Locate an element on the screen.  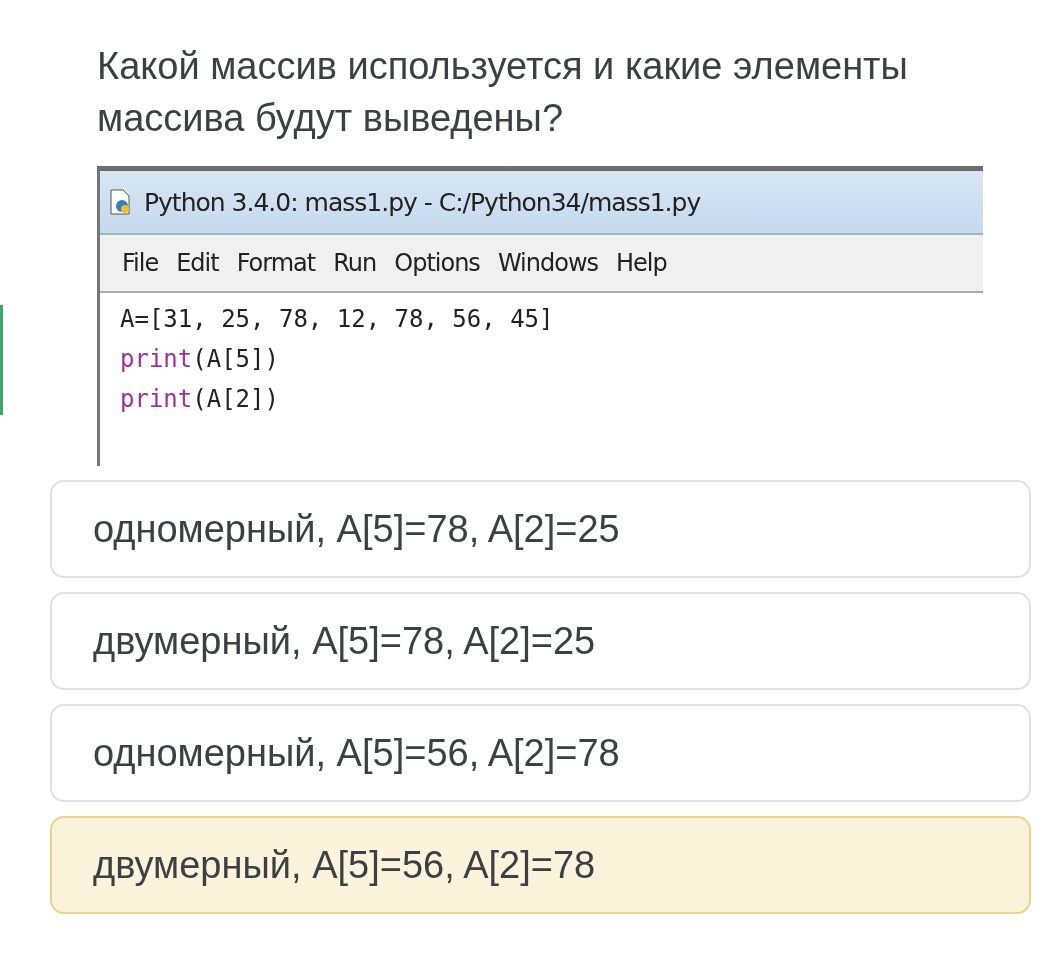
code-line: print(A[5]) is located at coordinates (200, 359).